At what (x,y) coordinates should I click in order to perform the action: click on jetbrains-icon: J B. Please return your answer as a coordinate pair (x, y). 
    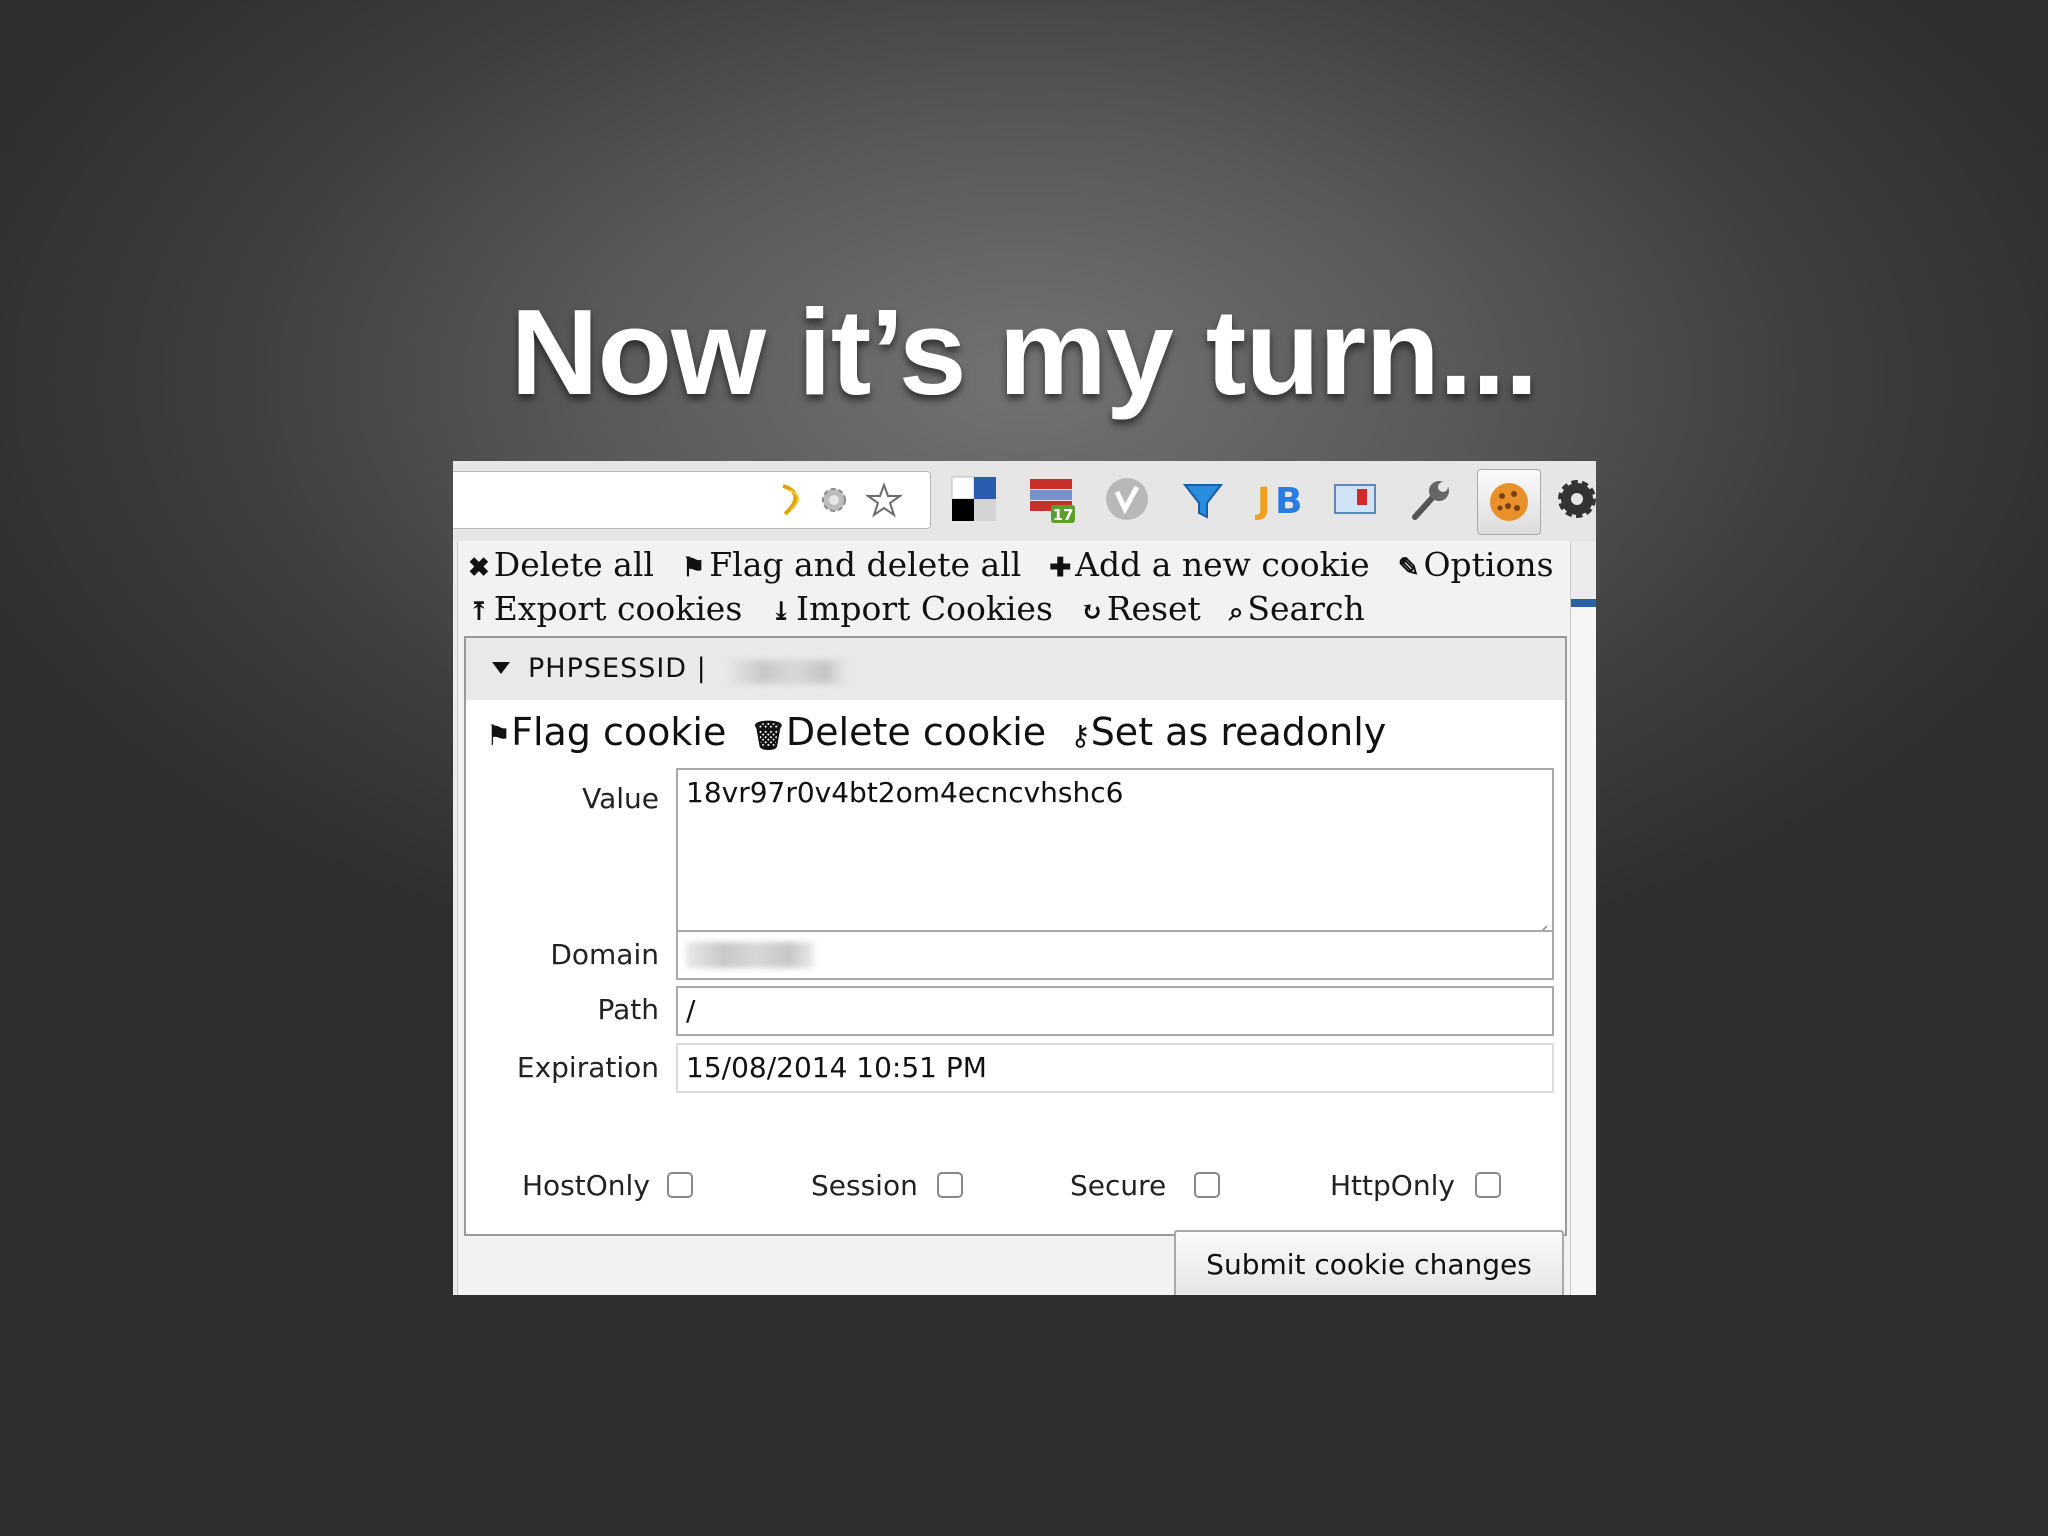
    Looking at the image, I should click on (1279, 499).